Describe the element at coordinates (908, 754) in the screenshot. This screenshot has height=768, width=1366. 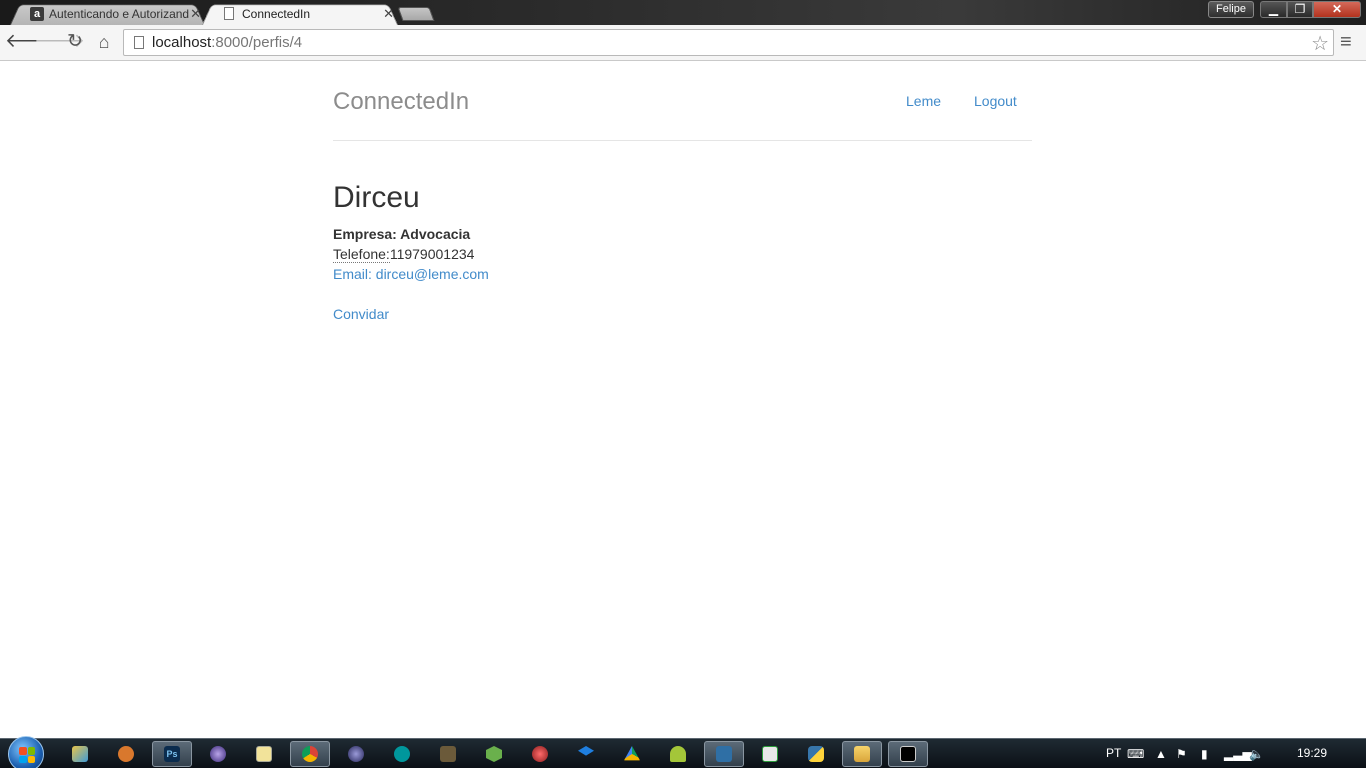
I see `cmd-icon` at that location.